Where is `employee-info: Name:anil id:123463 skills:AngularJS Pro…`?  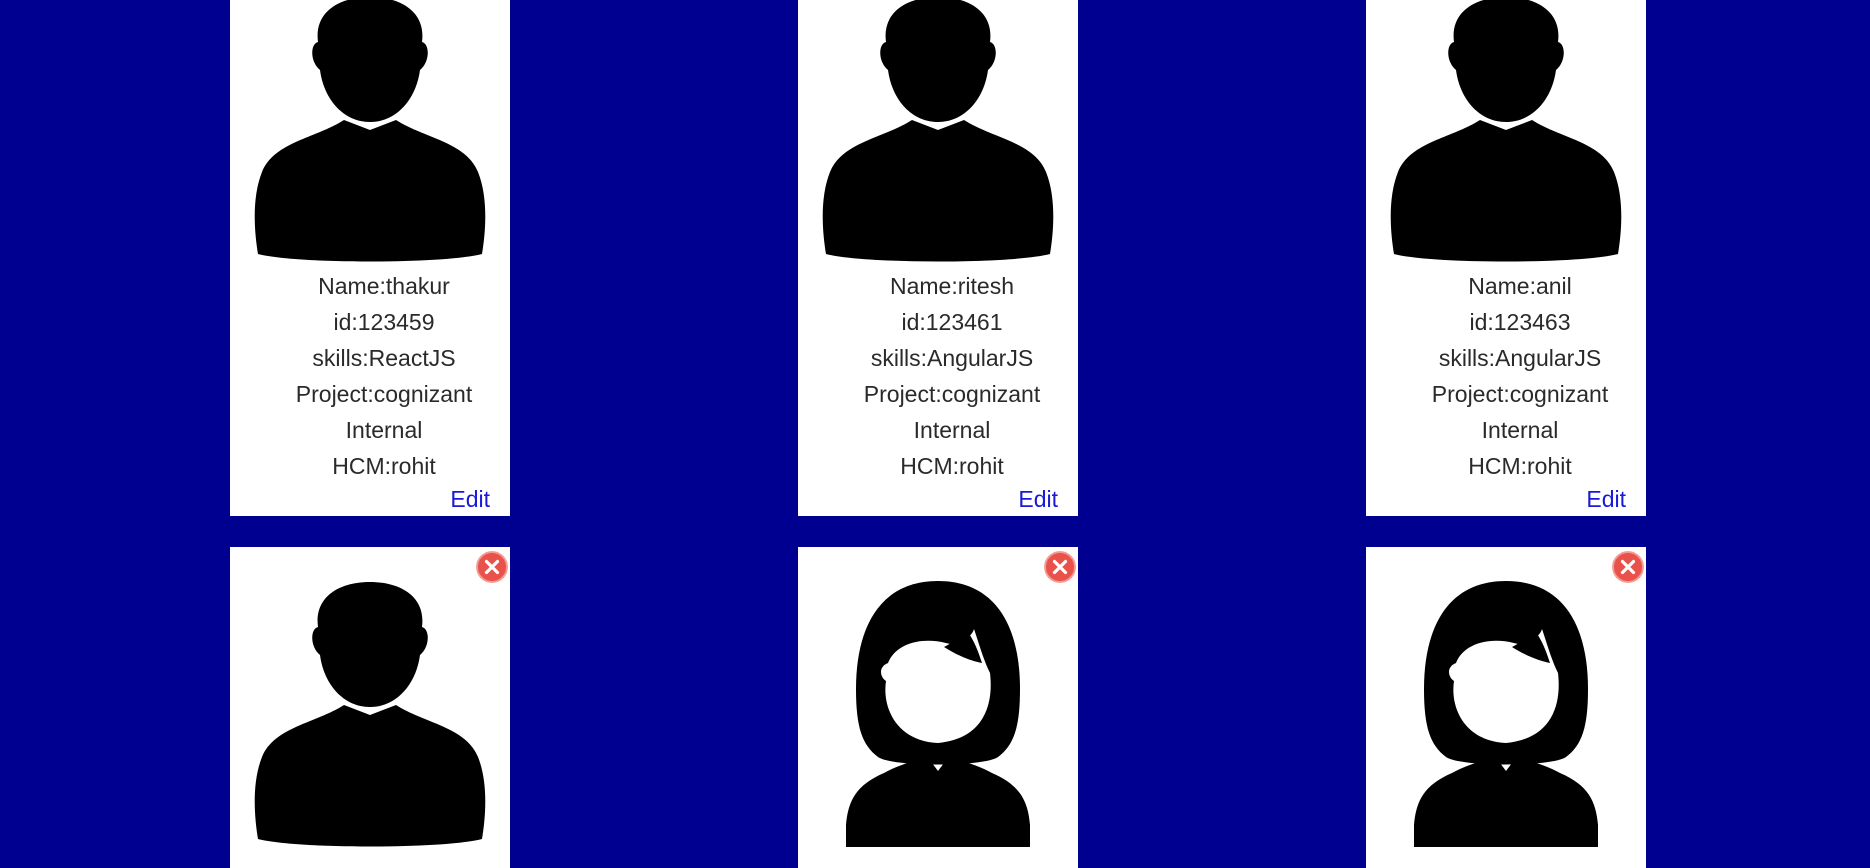 employee-info: Name:anil id:123463 skills:AngularJS Pro… is located at coordinates (1506, 376).